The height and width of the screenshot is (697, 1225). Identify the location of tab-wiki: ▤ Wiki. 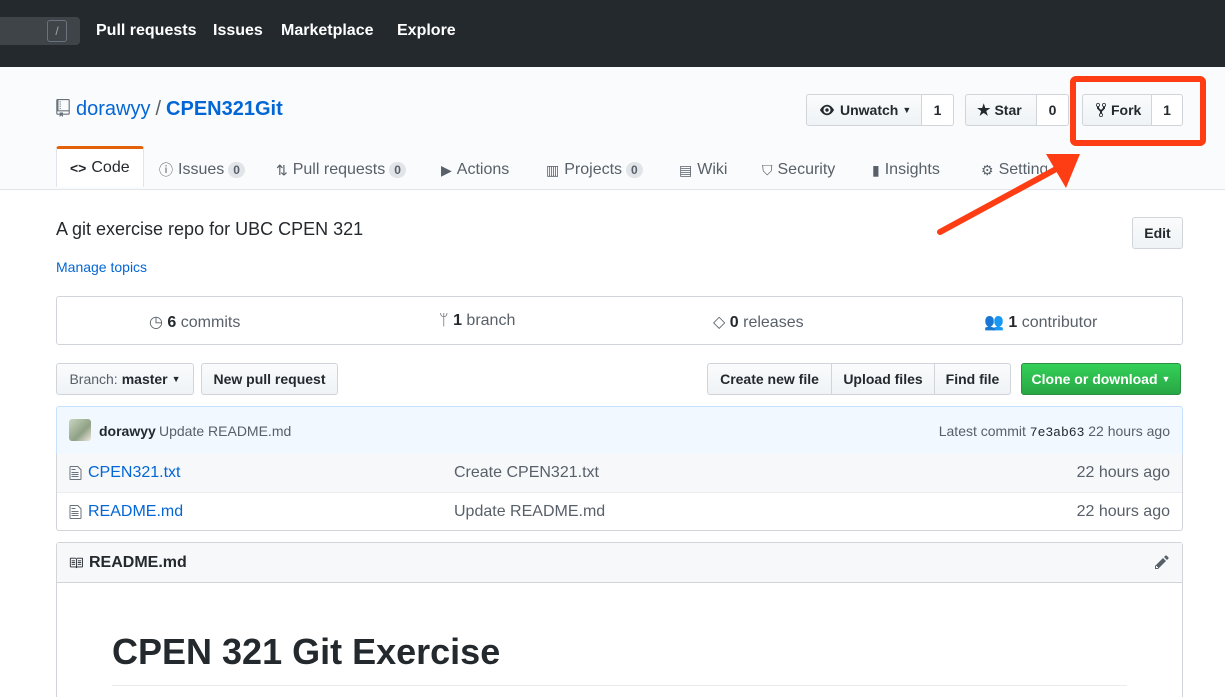
(703, 170).